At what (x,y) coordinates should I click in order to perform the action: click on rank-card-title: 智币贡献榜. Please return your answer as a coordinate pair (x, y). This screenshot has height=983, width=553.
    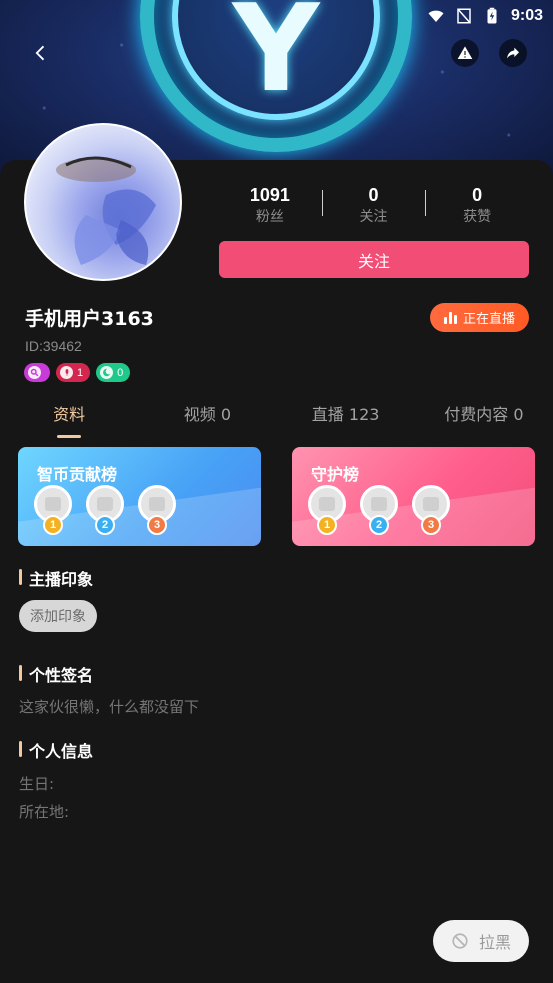
    Looking at the image, I should click on (77, 474).